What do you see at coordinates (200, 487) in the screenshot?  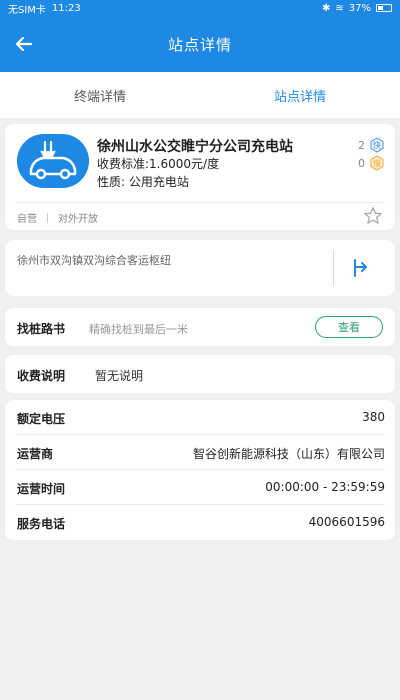 I see `info-row-hours: 运营时间 00:00:00 - 23:59:59` at bounding box center [200, 487].